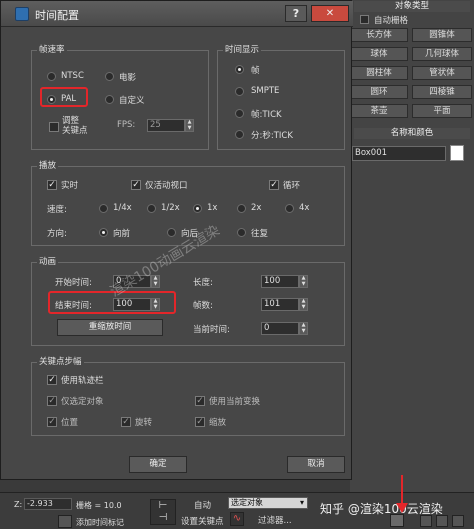  I want to click on radio-speed-1x, so click(197, 208).